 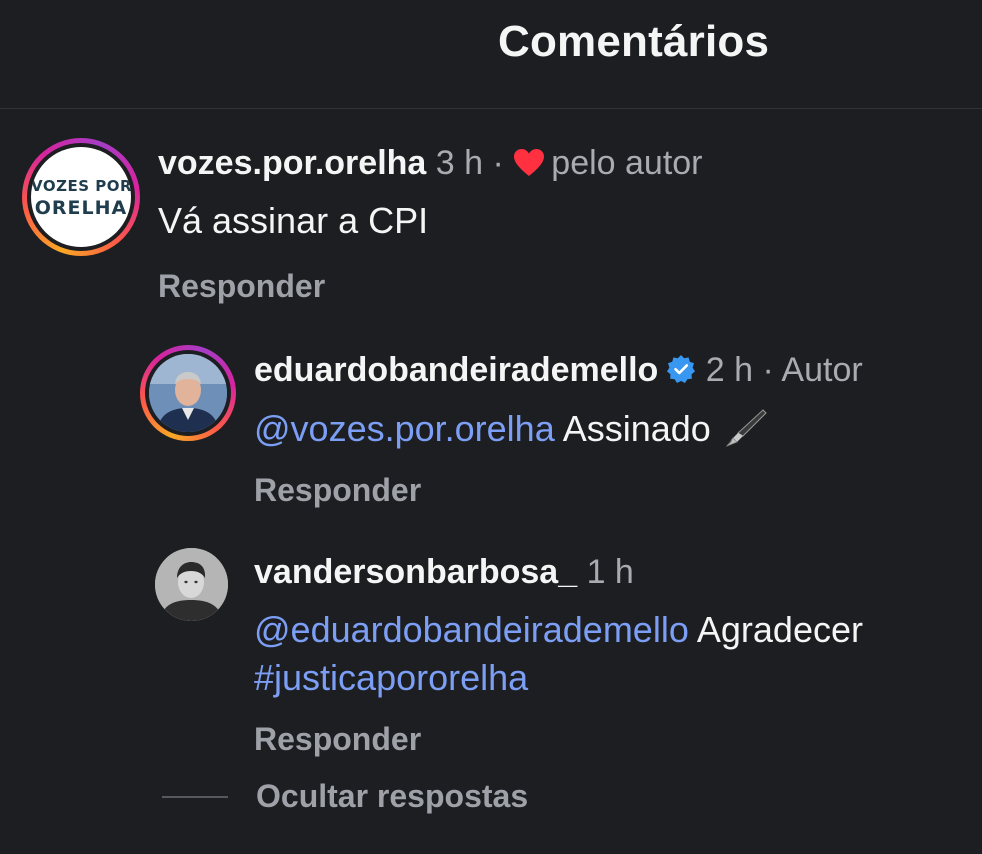 I want to click on comment-header: eduardobandeirademello 2 h · Autor, so click(x=558, y=370).